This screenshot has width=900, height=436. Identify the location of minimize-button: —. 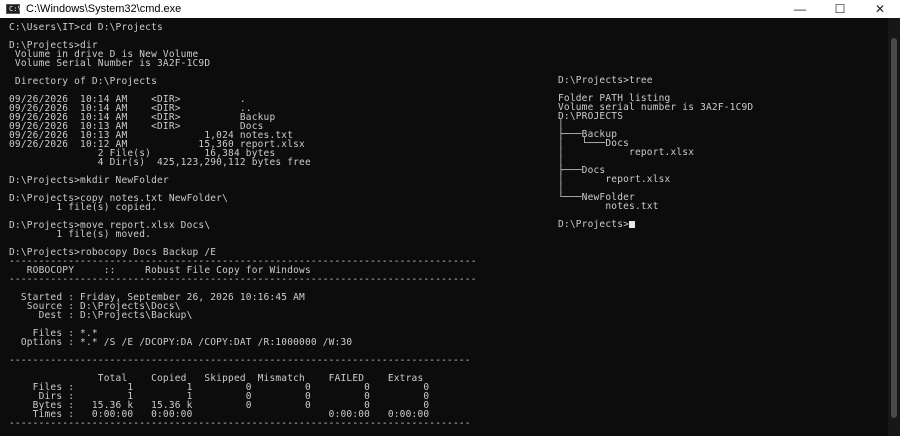
(800, 9).